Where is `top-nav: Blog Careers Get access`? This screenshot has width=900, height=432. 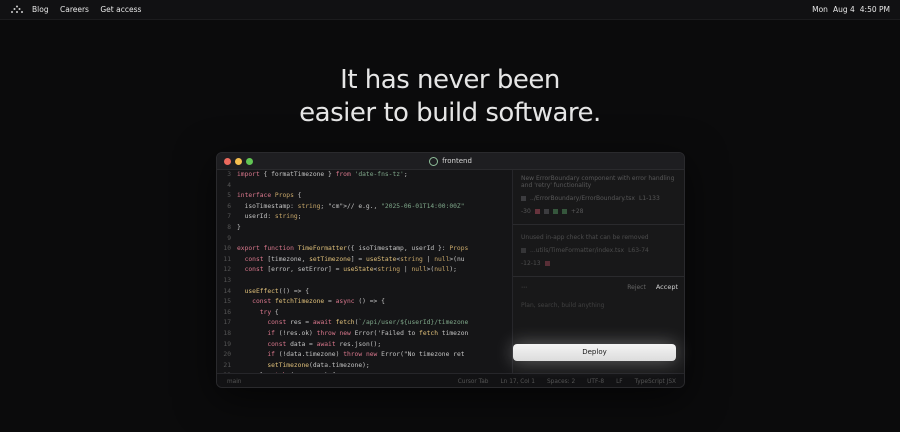 top-nav: Blog Careers Get access is located at coordinates (91, 9).